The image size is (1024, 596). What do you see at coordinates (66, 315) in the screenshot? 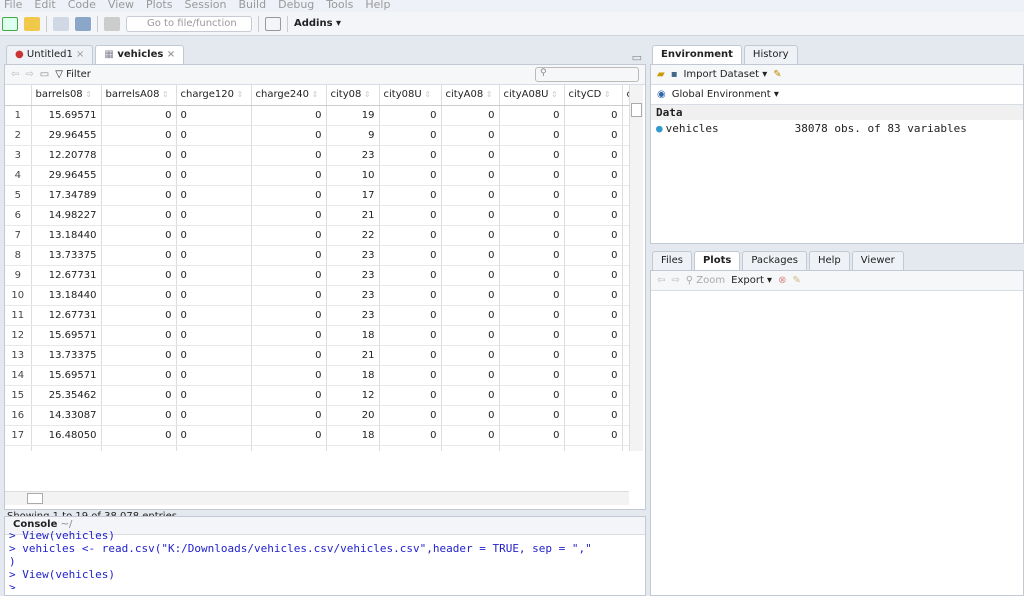
I see `table-cell: 12.67731` at bounding box center [66, 315].